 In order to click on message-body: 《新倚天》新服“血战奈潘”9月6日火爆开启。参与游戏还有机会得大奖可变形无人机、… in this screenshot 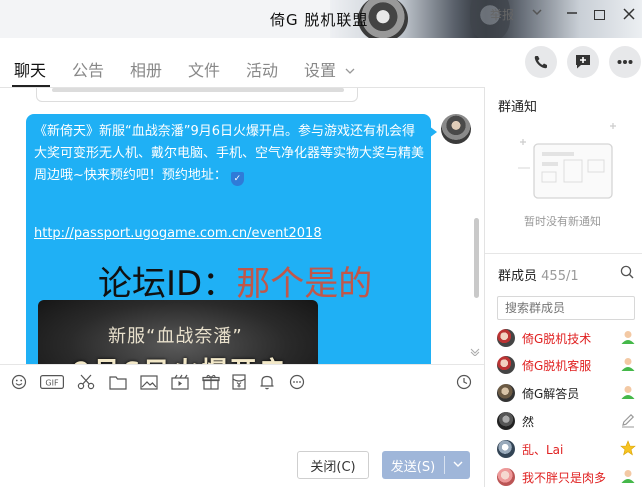, I will do `click(229, 153)`.